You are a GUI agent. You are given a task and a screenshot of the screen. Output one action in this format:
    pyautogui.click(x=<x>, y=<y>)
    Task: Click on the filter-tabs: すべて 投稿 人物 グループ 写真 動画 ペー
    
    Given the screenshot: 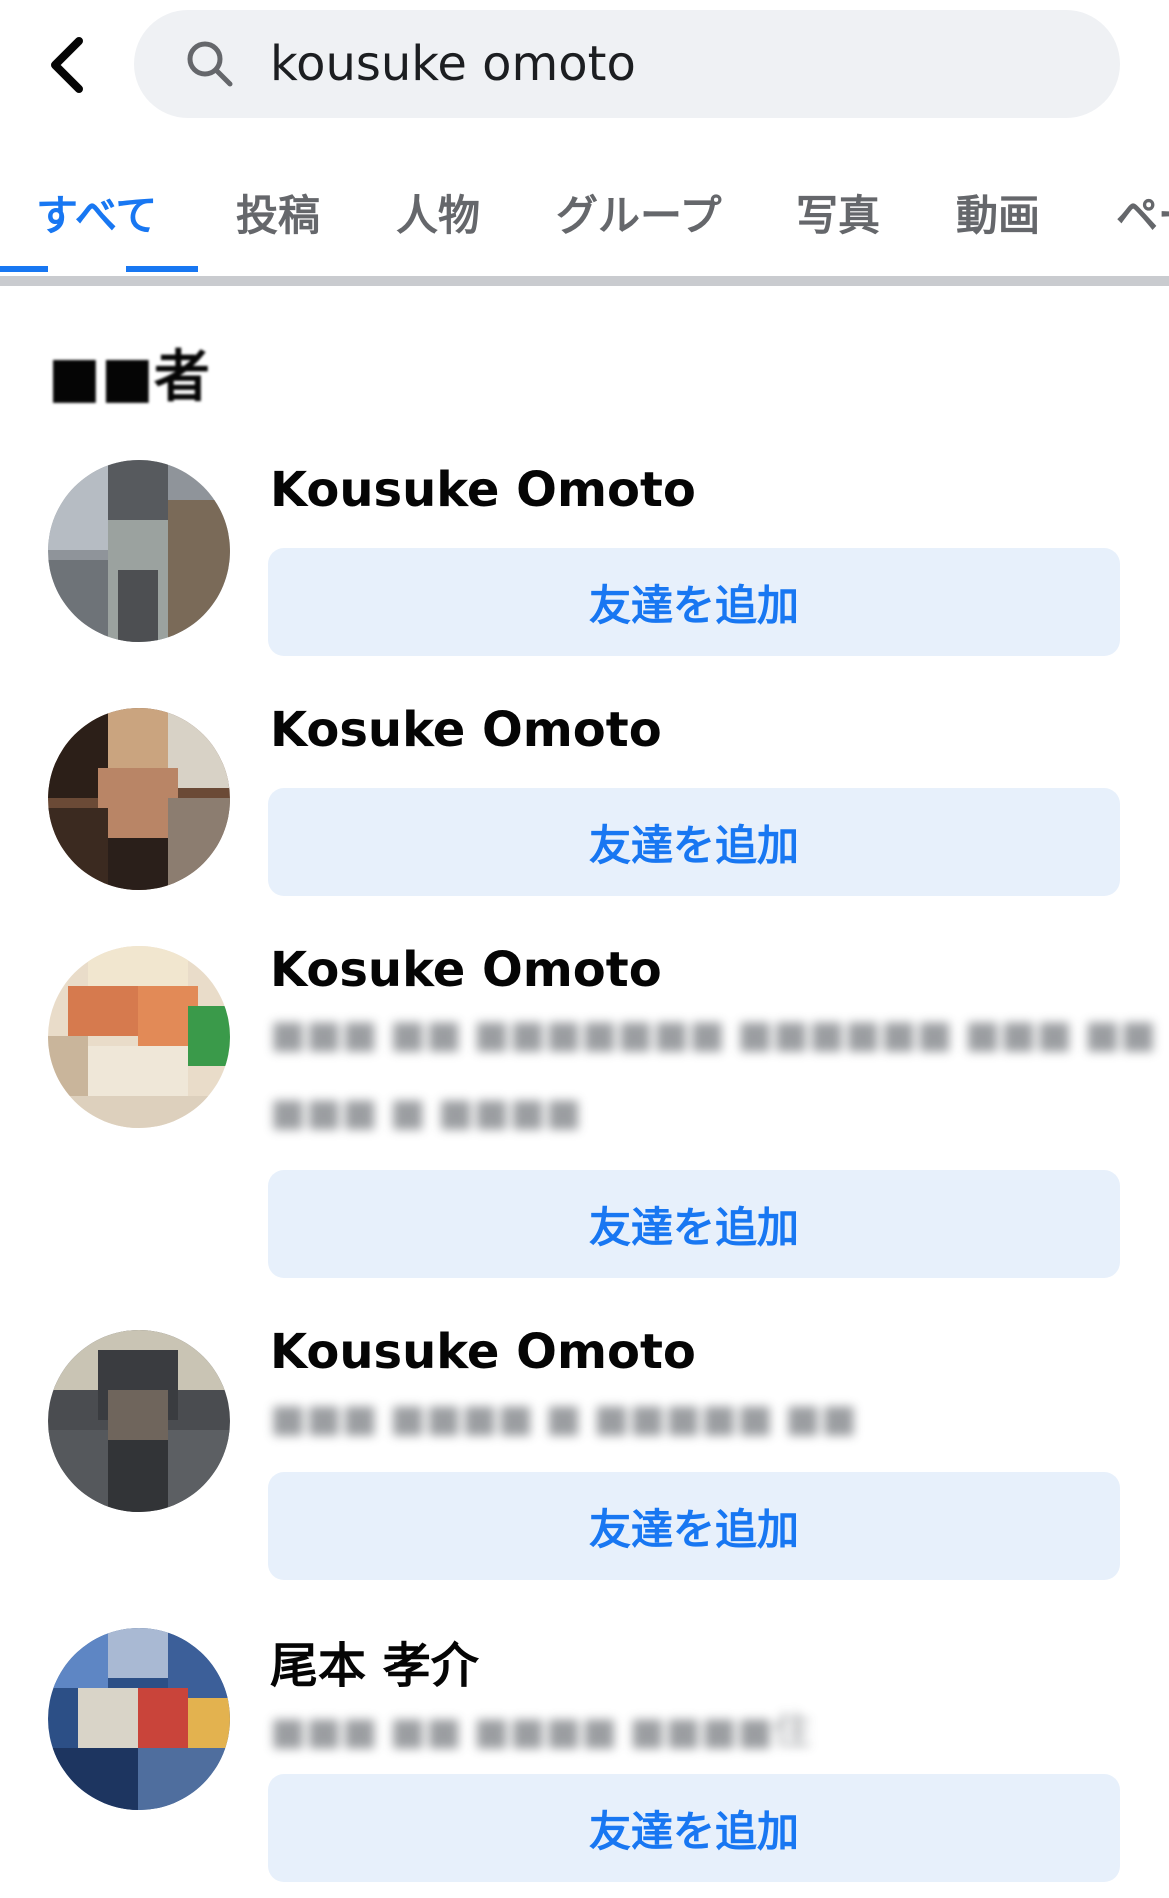 What is the action you would take?
    pyautogui.click(x=584, y=222)
    